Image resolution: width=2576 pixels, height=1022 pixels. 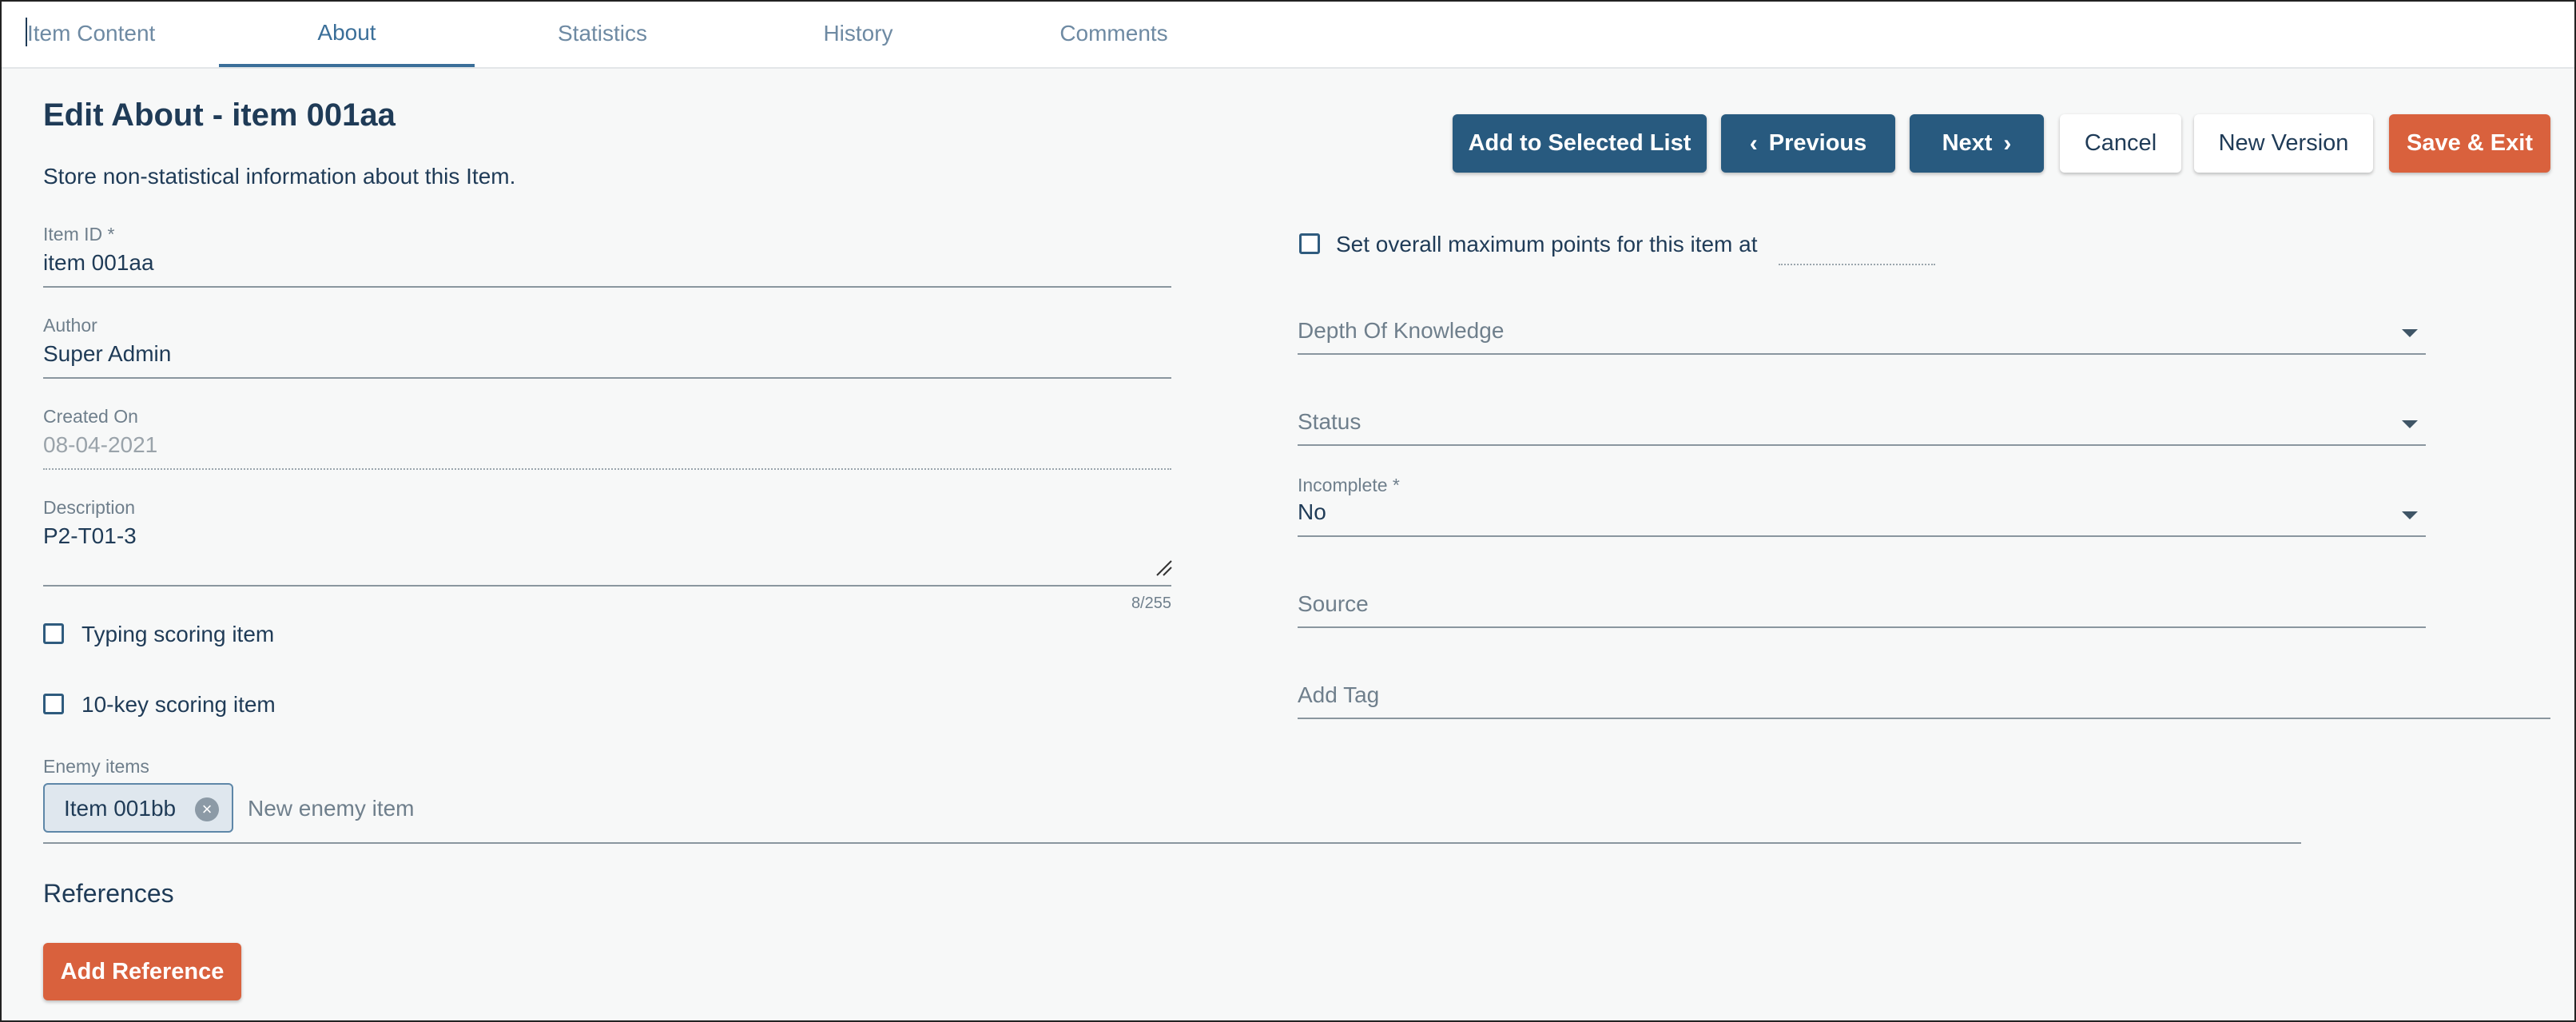 What do you see at coordinates (1924, 701) in the screenshot?
I see `add-tag-field: Add Tag` at bounding box center [1924, 701].